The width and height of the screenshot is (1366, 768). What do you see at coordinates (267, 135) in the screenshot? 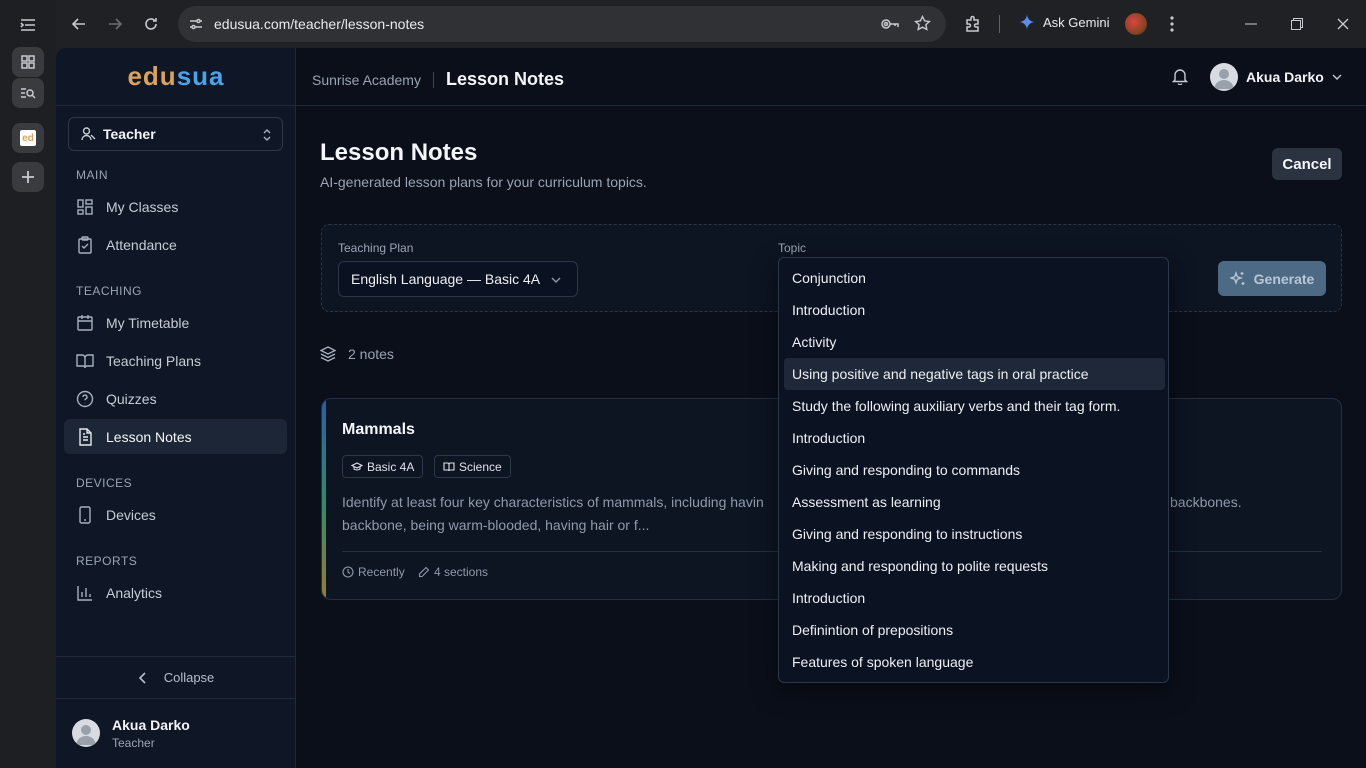
I see `chevron-up-down-icon` at bounding box center [267, 135].